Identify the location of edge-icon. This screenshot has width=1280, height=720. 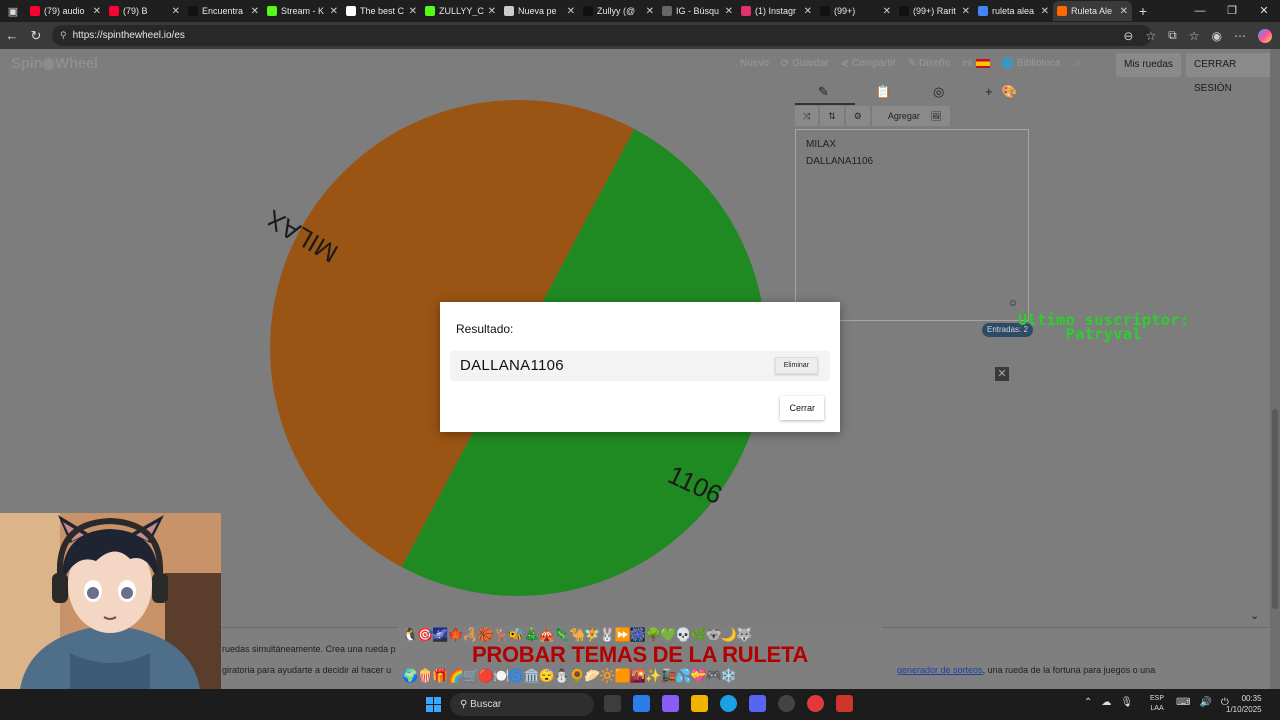
(728, 703).